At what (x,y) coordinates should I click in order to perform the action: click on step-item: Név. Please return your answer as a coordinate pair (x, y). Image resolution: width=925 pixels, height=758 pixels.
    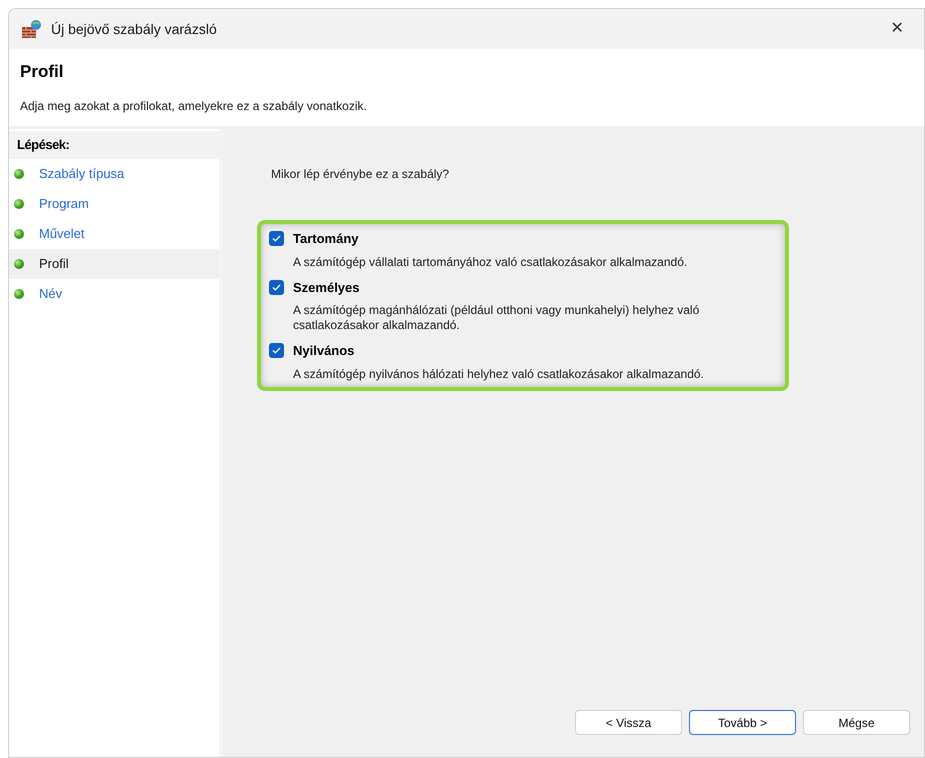
    Looking at the image, I should click on (114, 294).